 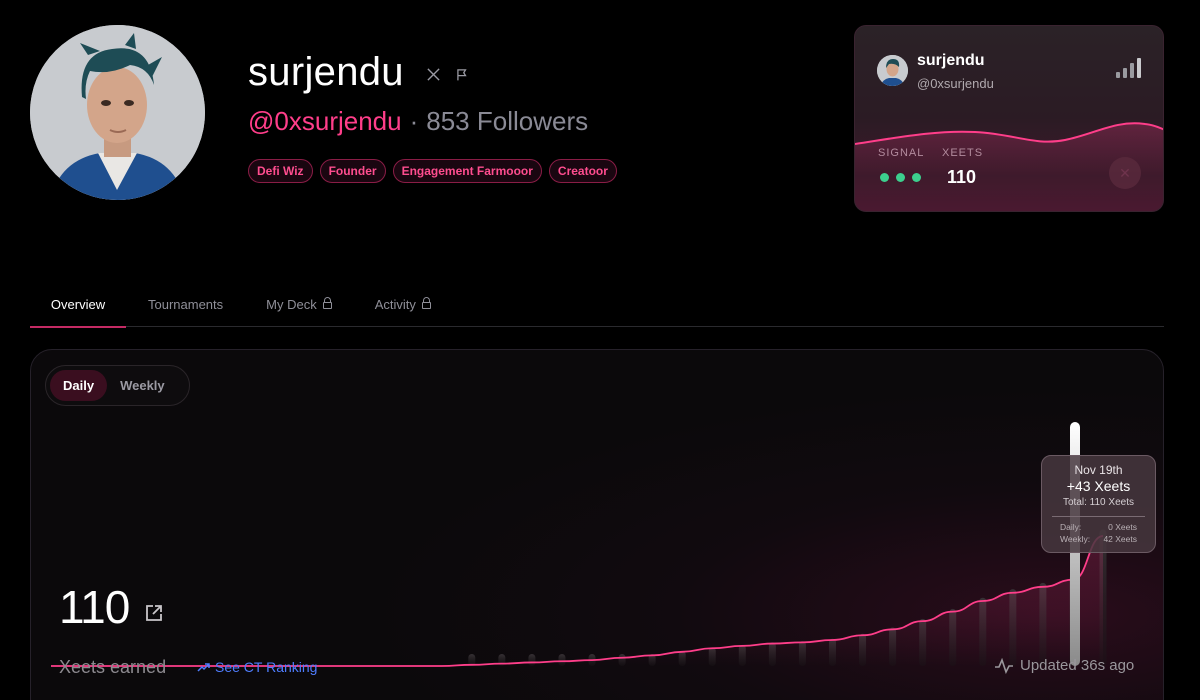 What do you see at coordinates (955, 83) in the screenshot?
I see `card-handle: @0xsurjendu` at bounding box center [955, 83].